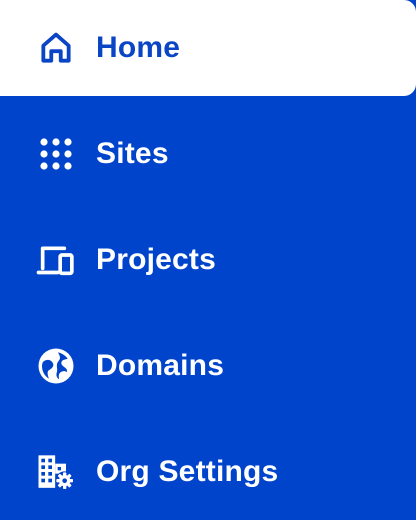 The width and height of the screenshot is (416, 520). Describe the element at coordinates (56, 154) in the screenshot. I see `grid-dots-icon` at that location.